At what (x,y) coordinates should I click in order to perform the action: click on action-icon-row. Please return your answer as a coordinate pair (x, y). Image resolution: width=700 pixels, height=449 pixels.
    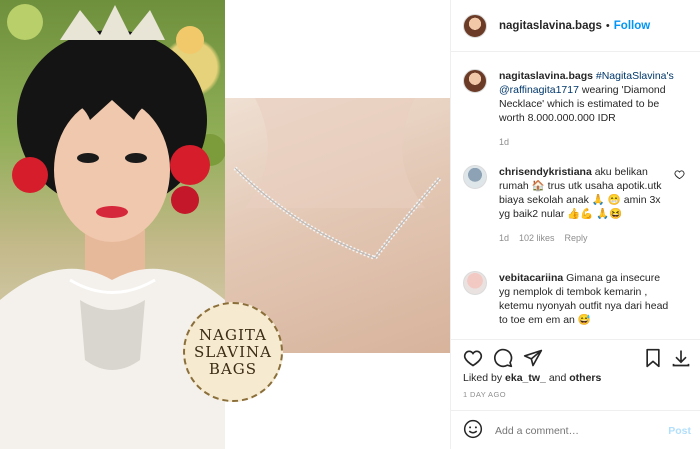
    Looking at the image, I should click on (577, 359).